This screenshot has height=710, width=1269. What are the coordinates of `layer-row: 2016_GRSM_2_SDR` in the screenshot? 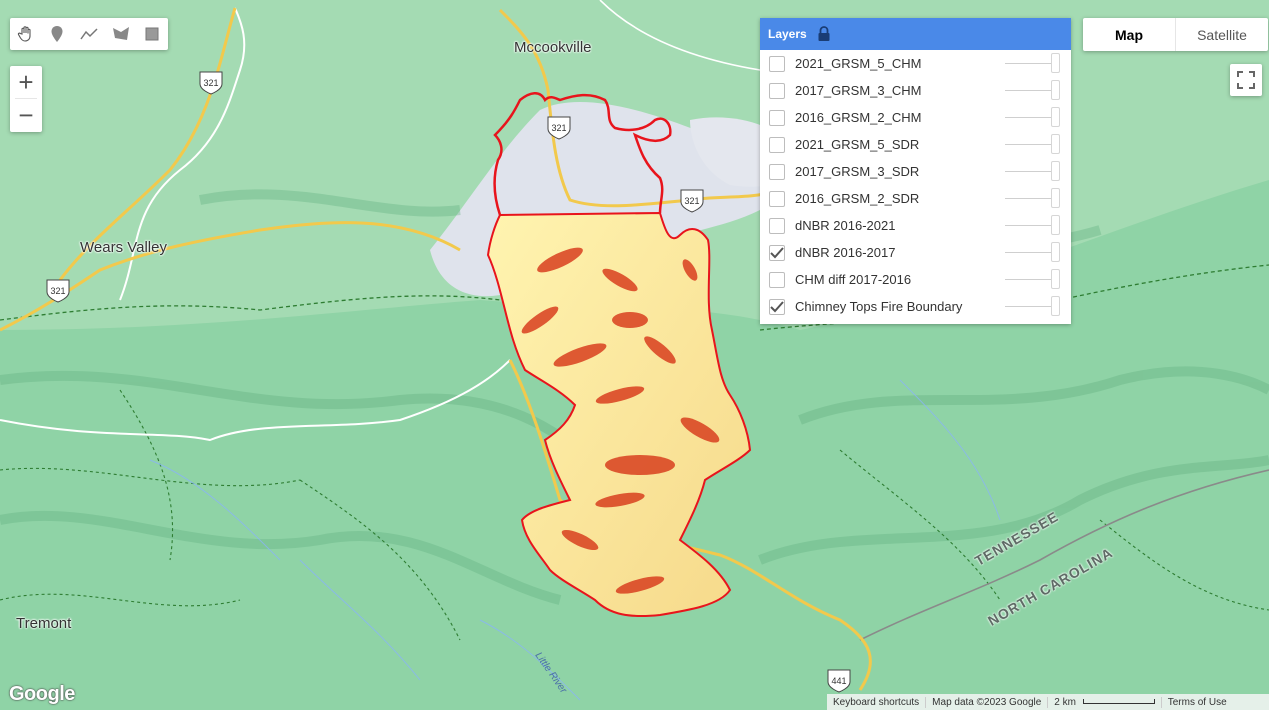 It's located at (915, 198).